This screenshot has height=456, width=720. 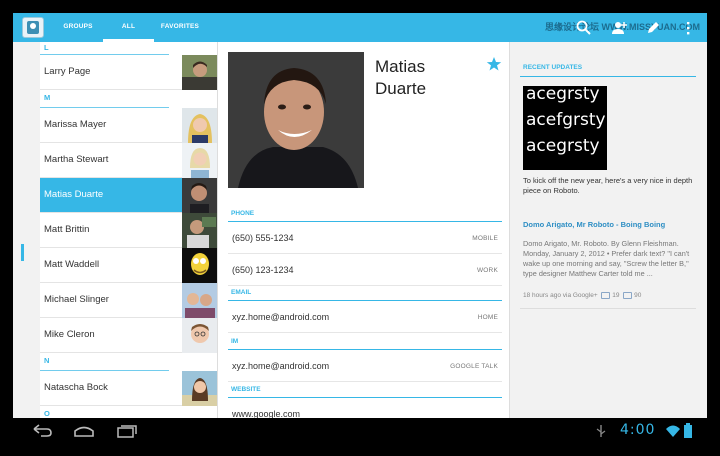 I want to click on plus-one-icon, so click(x=606, y=295).